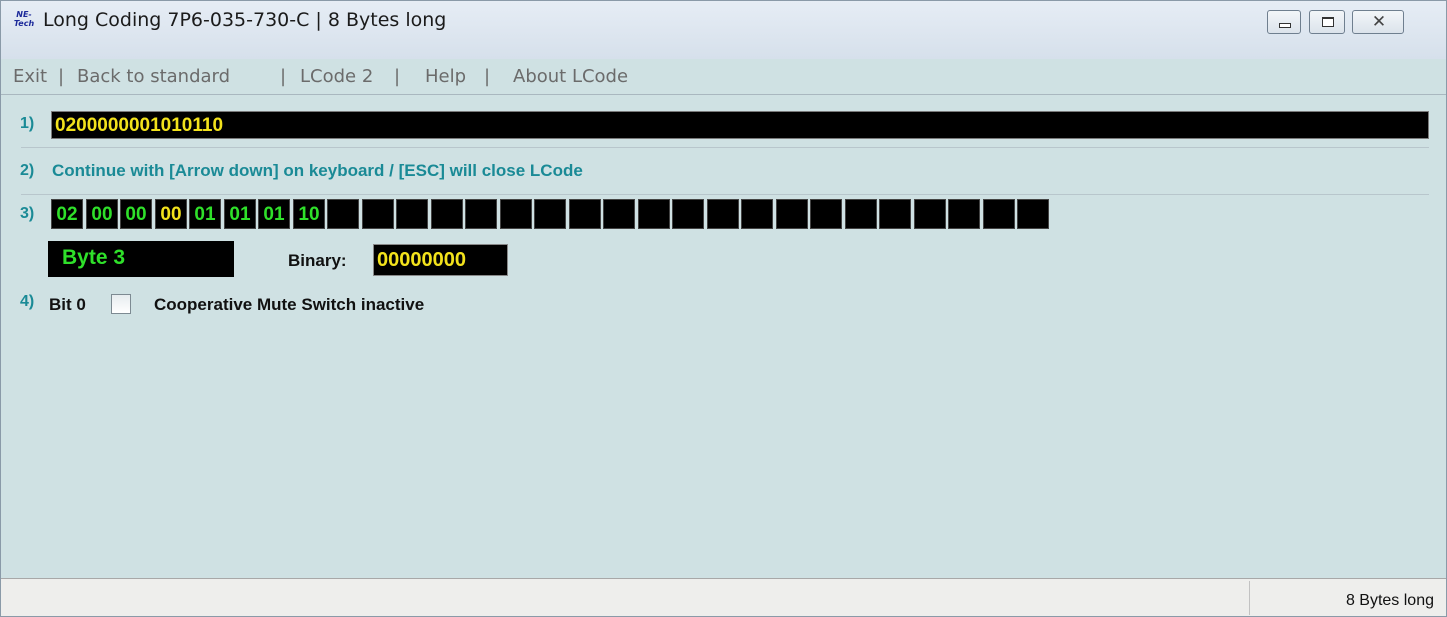 The width and height of the screenshot is (1447, 617). I want to click on step-2-label: 2), so click(27, 170).